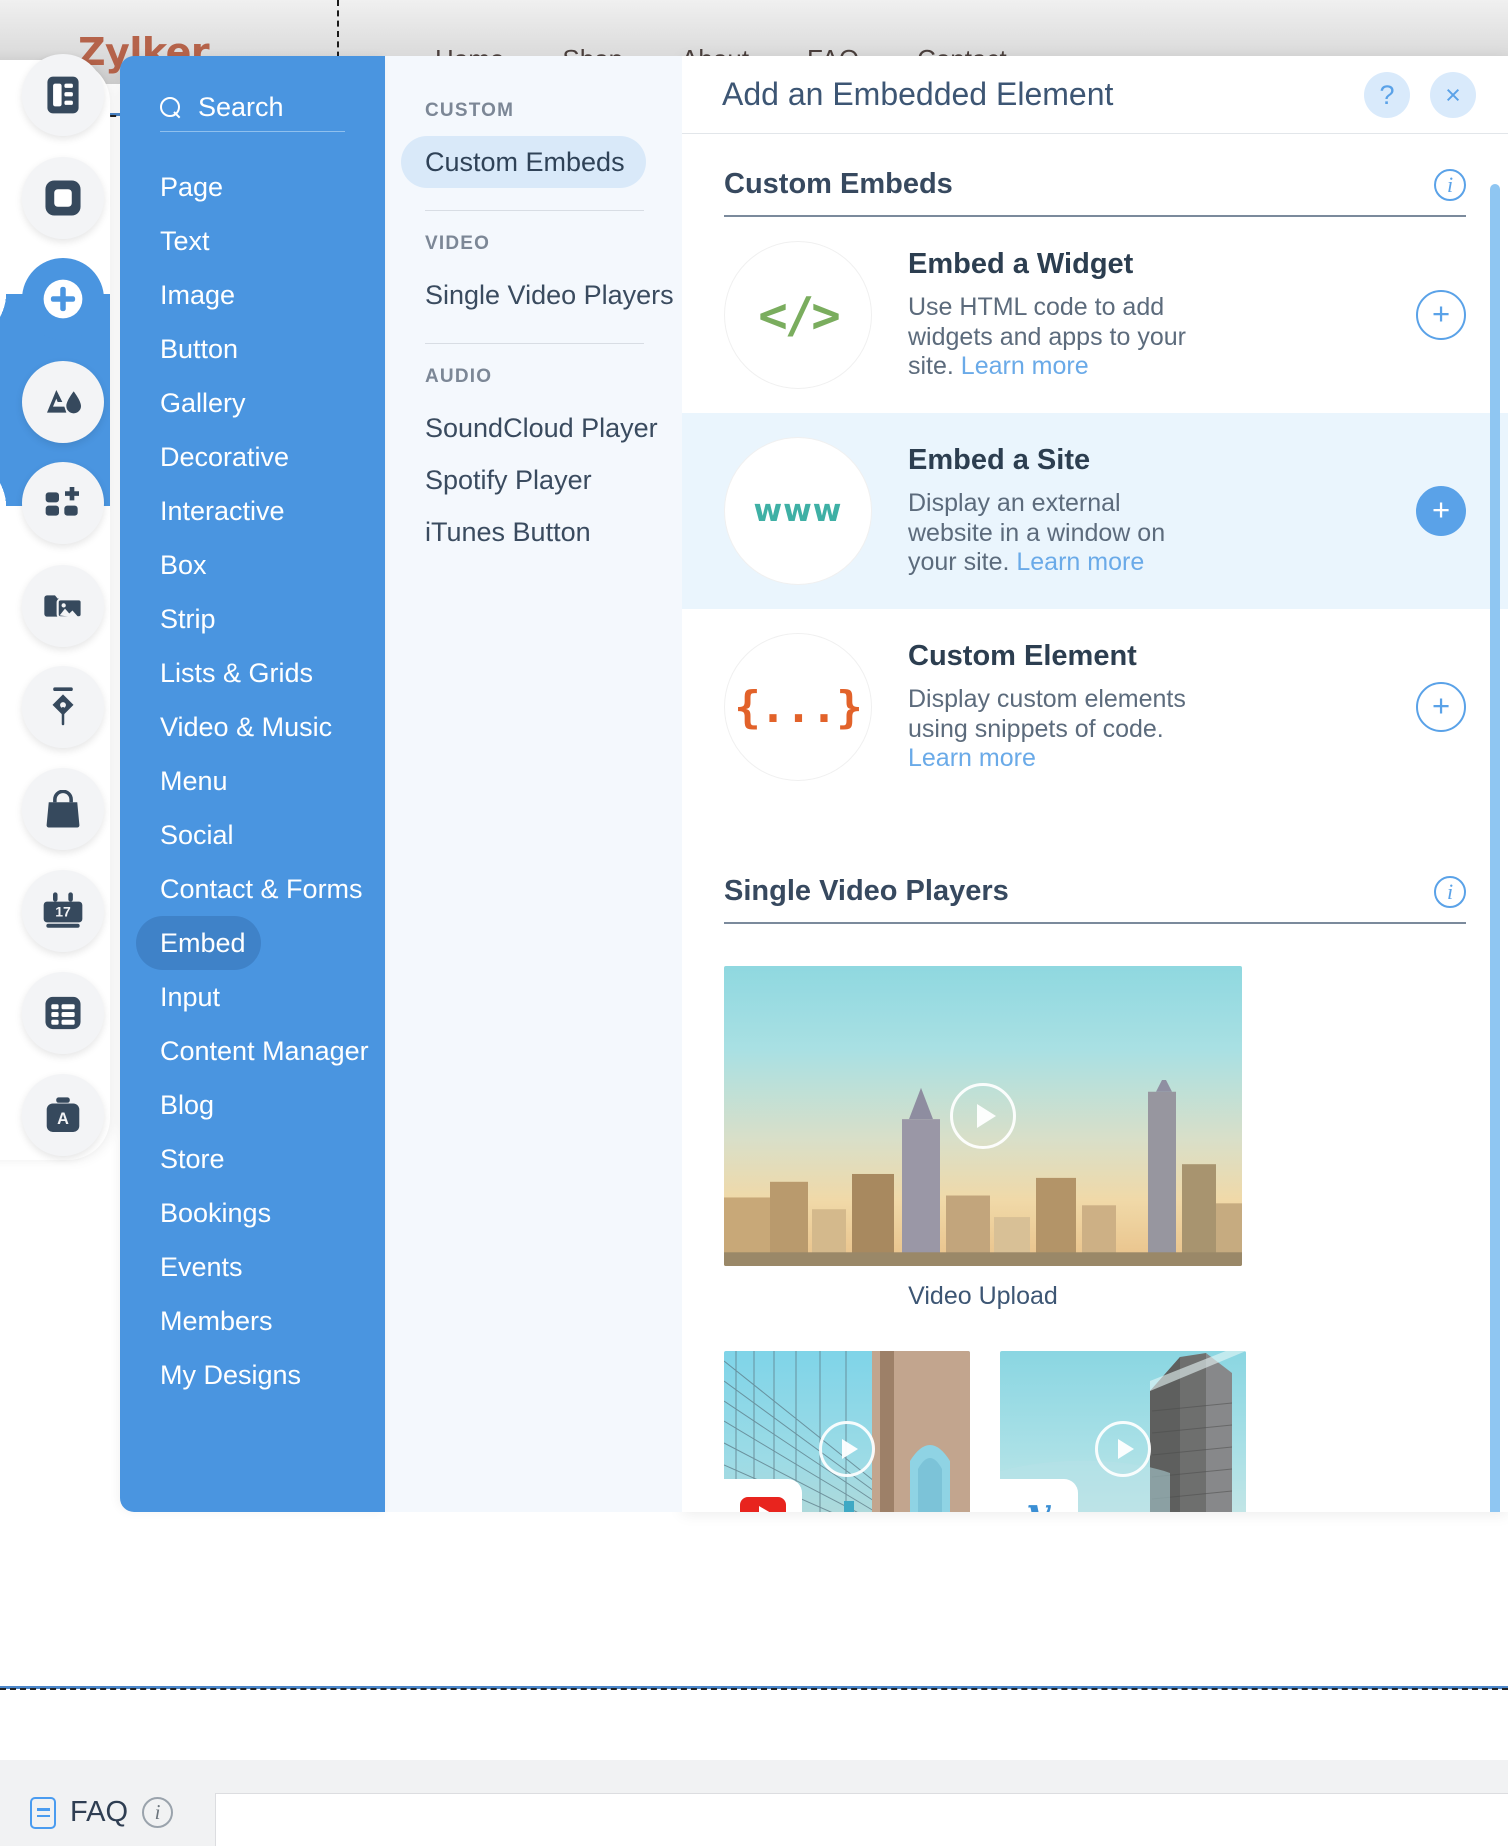 Image resolution: width=1508 pixels, height=1846 pixels. I want to click on media-icon, so click(63, 607).